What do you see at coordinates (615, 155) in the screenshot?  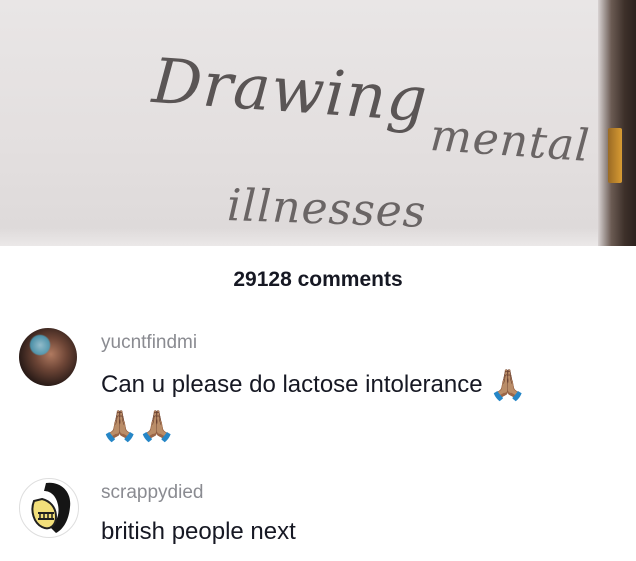 I see `orange-object` at bounding box center [615, 155].